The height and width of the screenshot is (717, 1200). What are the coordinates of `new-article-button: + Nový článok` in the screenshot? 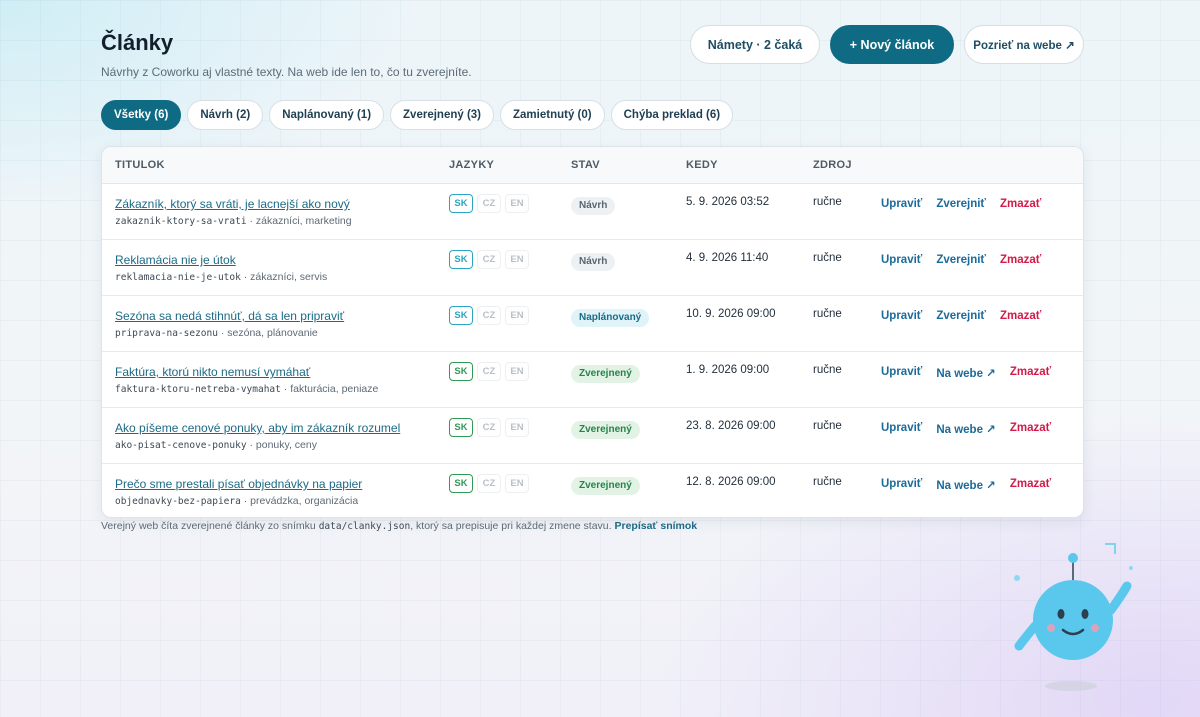 It's located at (892, 44).